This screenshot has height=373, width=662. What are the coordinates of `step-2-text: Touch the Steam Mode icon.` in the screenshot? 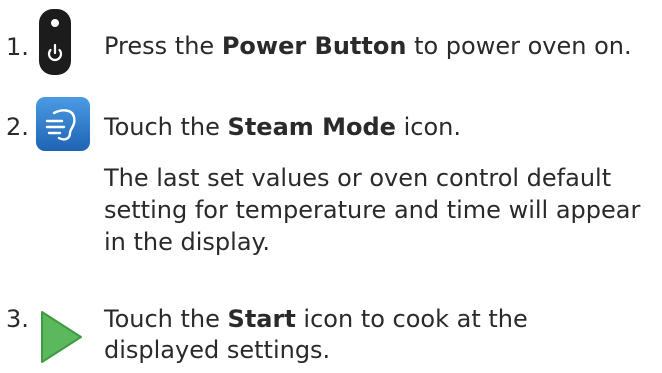 It's located at (380, 127).